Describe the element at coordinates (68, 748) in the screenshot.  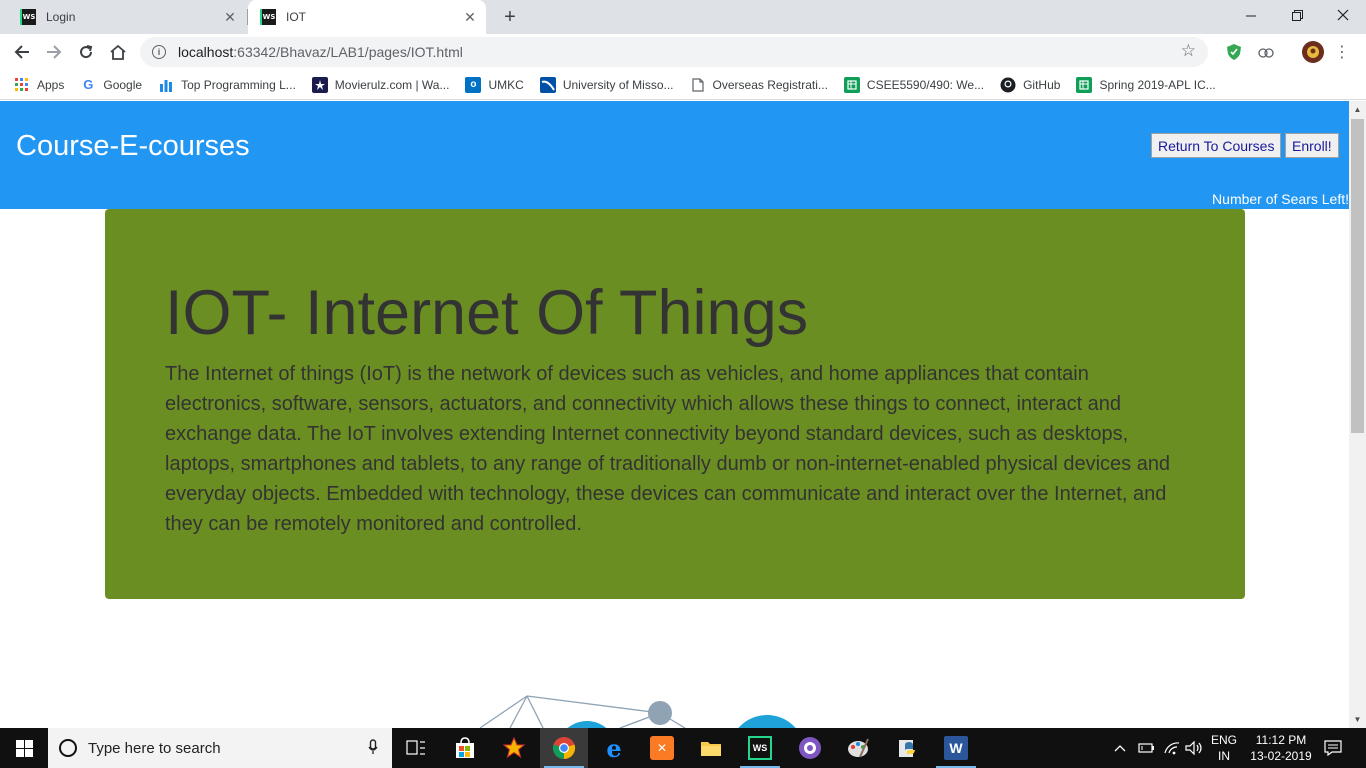
I see `cortana-icon` at that location.